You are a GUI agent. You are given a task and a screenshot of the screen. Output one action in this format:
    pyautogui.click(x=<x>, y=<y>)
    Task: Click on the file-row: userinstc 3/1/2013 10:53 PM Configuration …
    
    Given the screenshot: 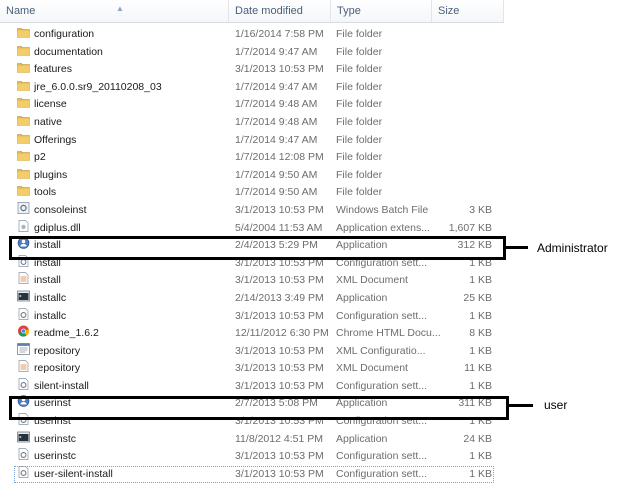 What is the action you would take?
    pyautogui.click(x=252, y=457)
    